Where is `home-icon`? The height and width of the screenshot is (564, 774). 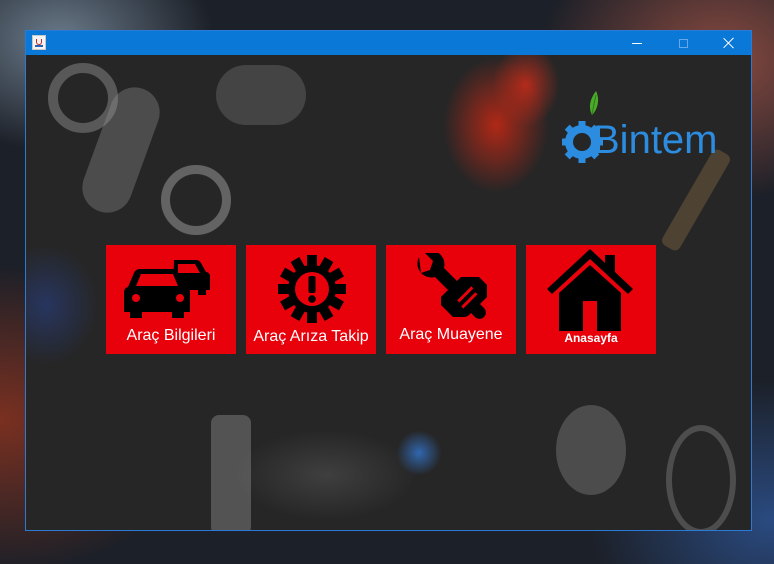 home-icon is located at coordinates (590, 290).